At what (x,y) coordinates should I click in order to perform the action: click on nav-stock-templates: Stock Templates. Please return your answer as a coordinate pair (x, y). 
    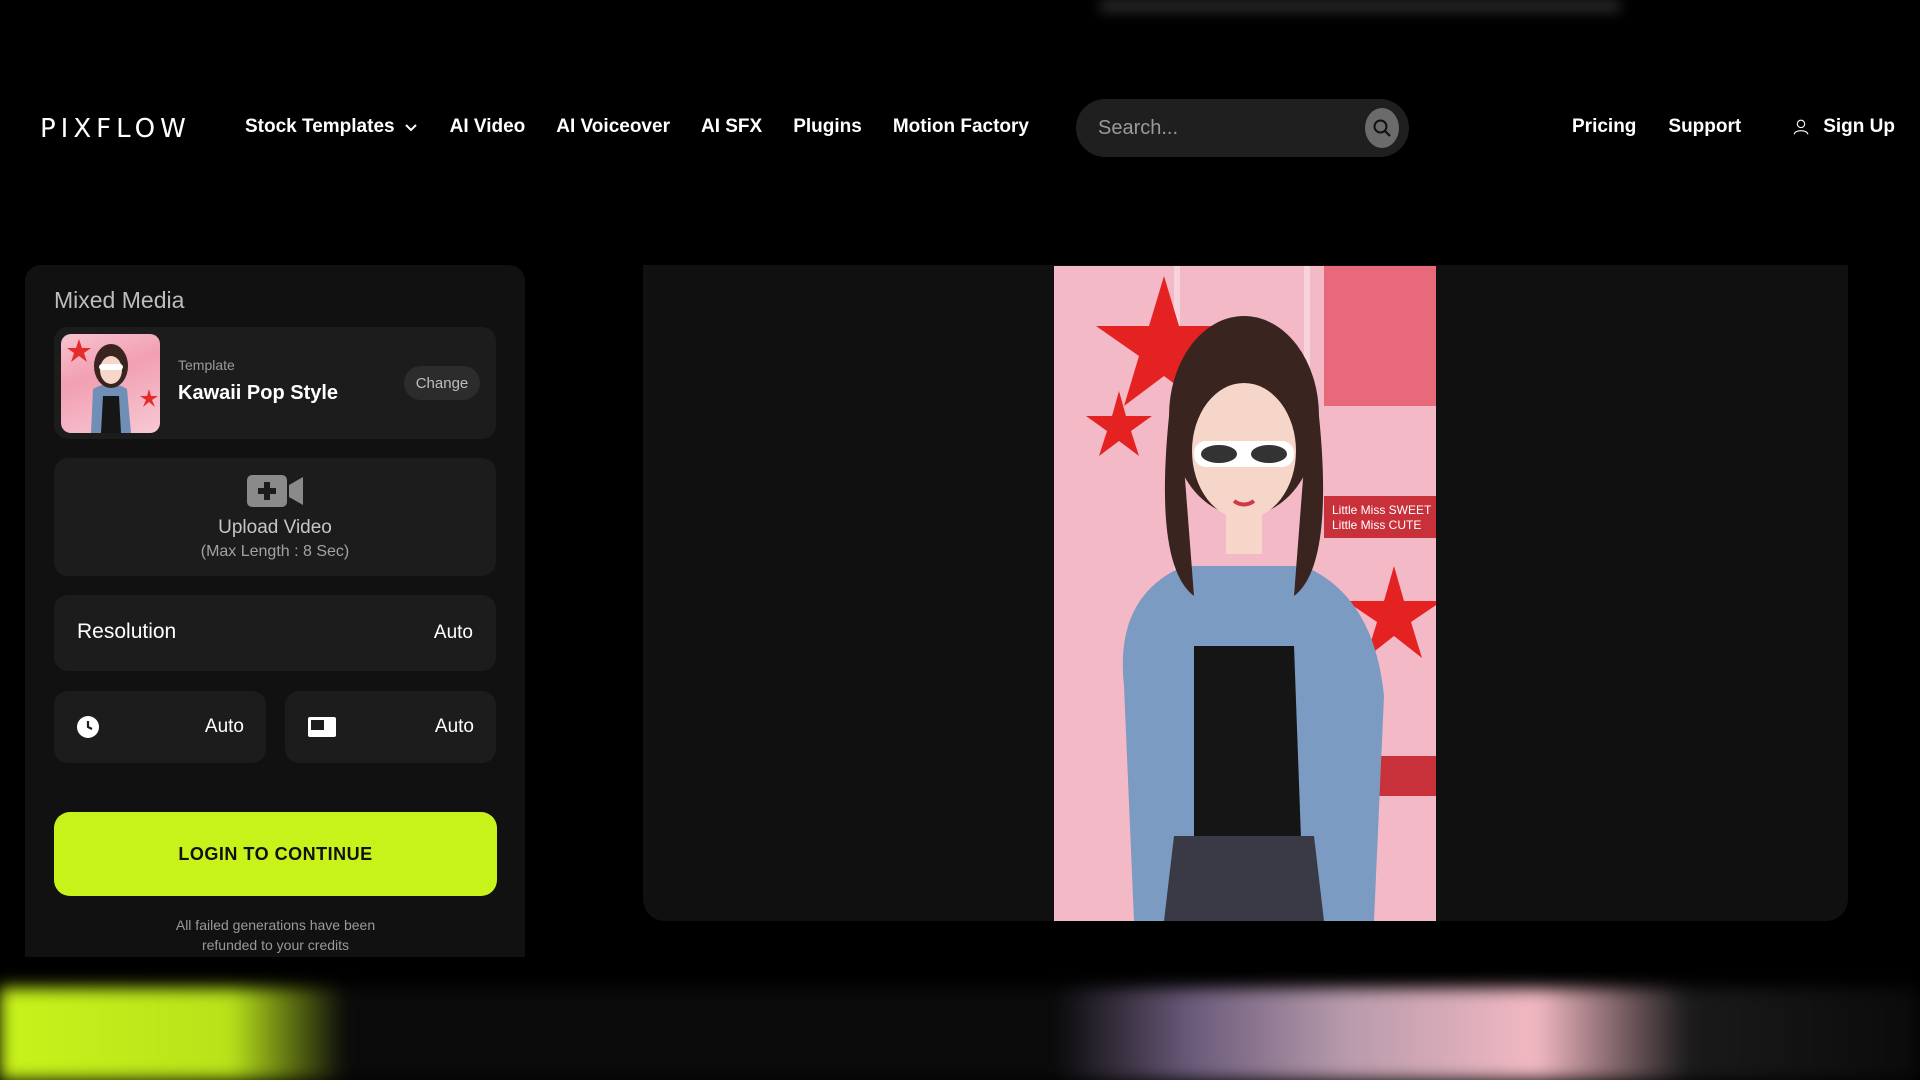
    Looking at the image, I should click on (332, 127).